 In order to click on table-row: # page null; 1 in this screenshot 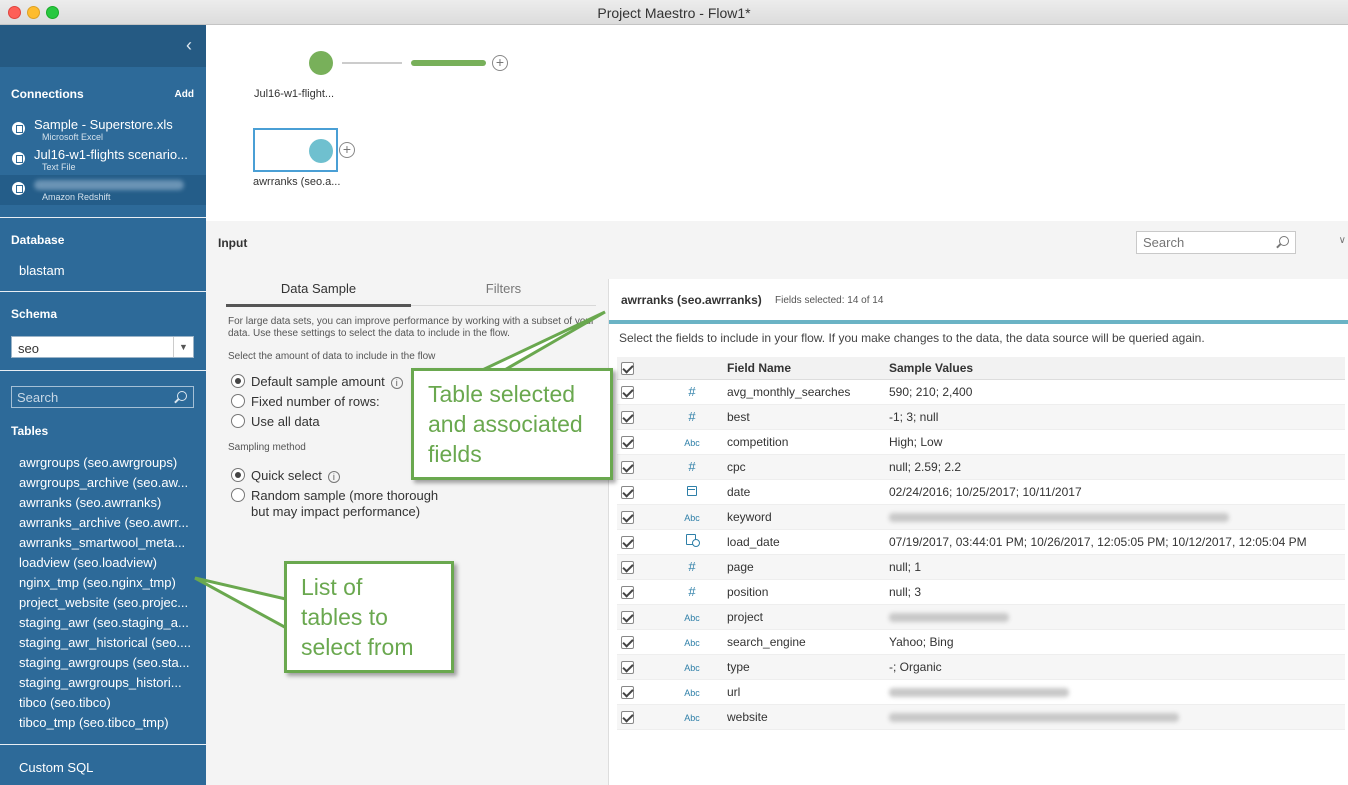, I will do `click(981, 567)`.